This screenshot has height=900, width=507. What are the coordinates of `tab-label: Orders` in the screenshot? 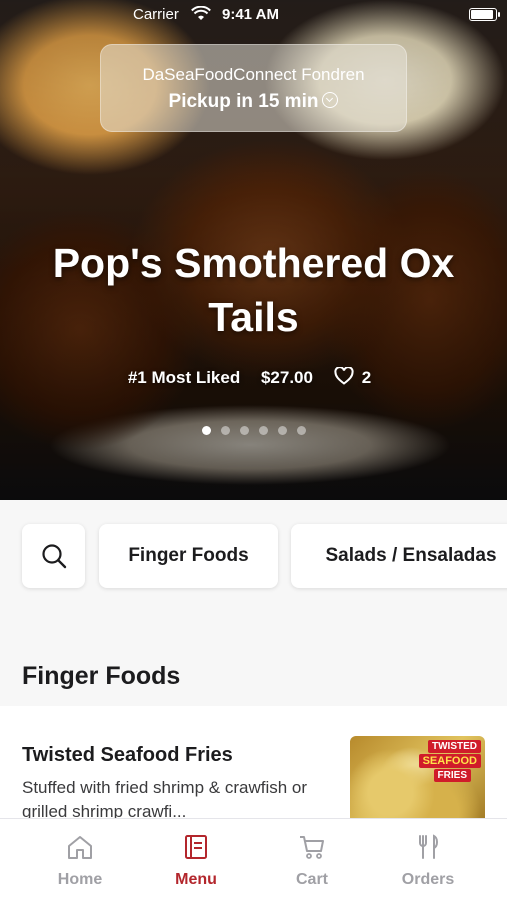 It's located at (428, 879).